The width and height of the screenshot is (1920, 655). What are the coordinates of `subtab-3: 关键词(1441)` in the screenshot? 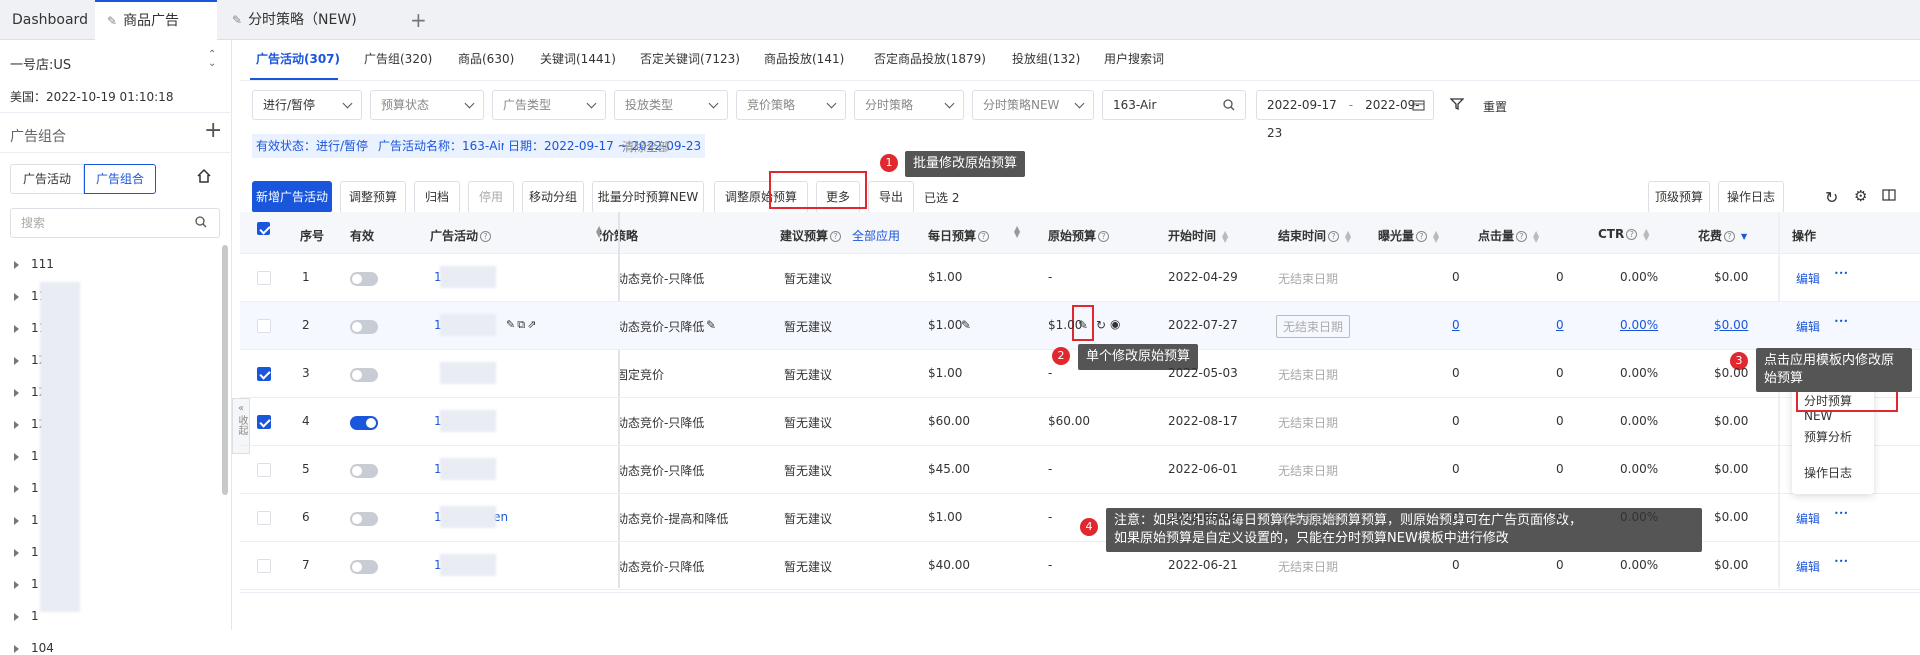 It's located at (578, 58).